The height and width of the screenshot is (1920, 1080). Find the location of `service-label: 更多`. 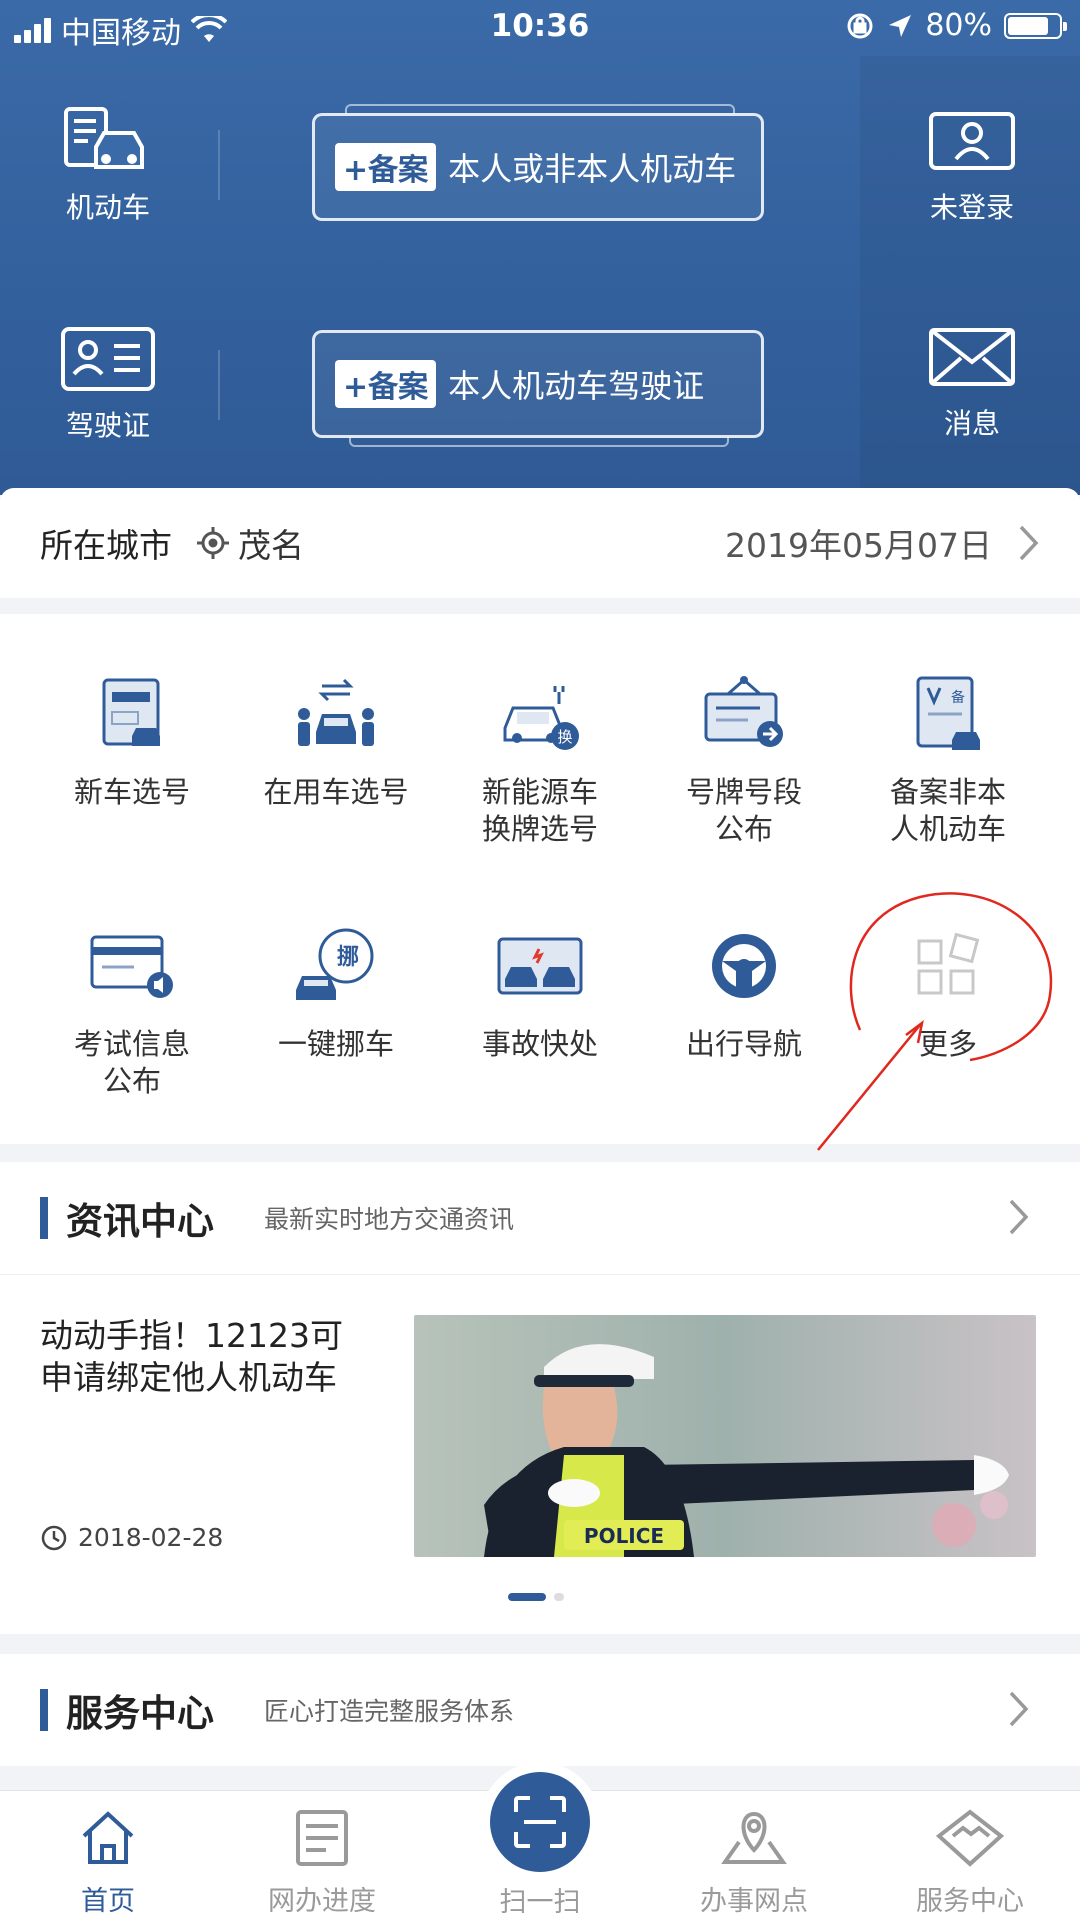

service-label: 更多 is located at coordinates (947, 1044).